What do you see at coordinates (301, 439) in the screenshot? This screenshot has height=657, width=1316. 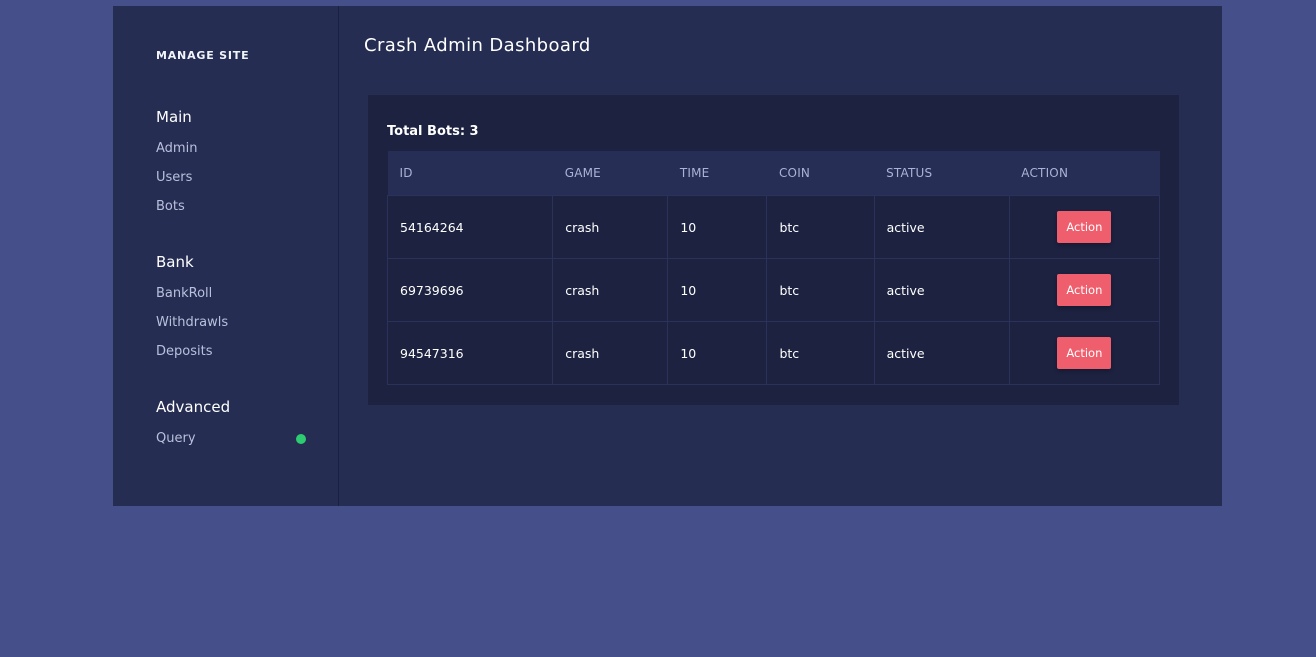 I see `status-dot-icon` at bounding box center [301, 439].